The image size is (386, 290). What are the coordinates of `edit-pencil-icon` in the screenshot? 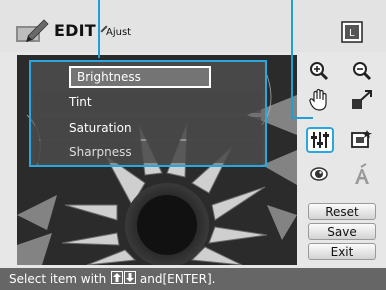 It's located at (32, 31).